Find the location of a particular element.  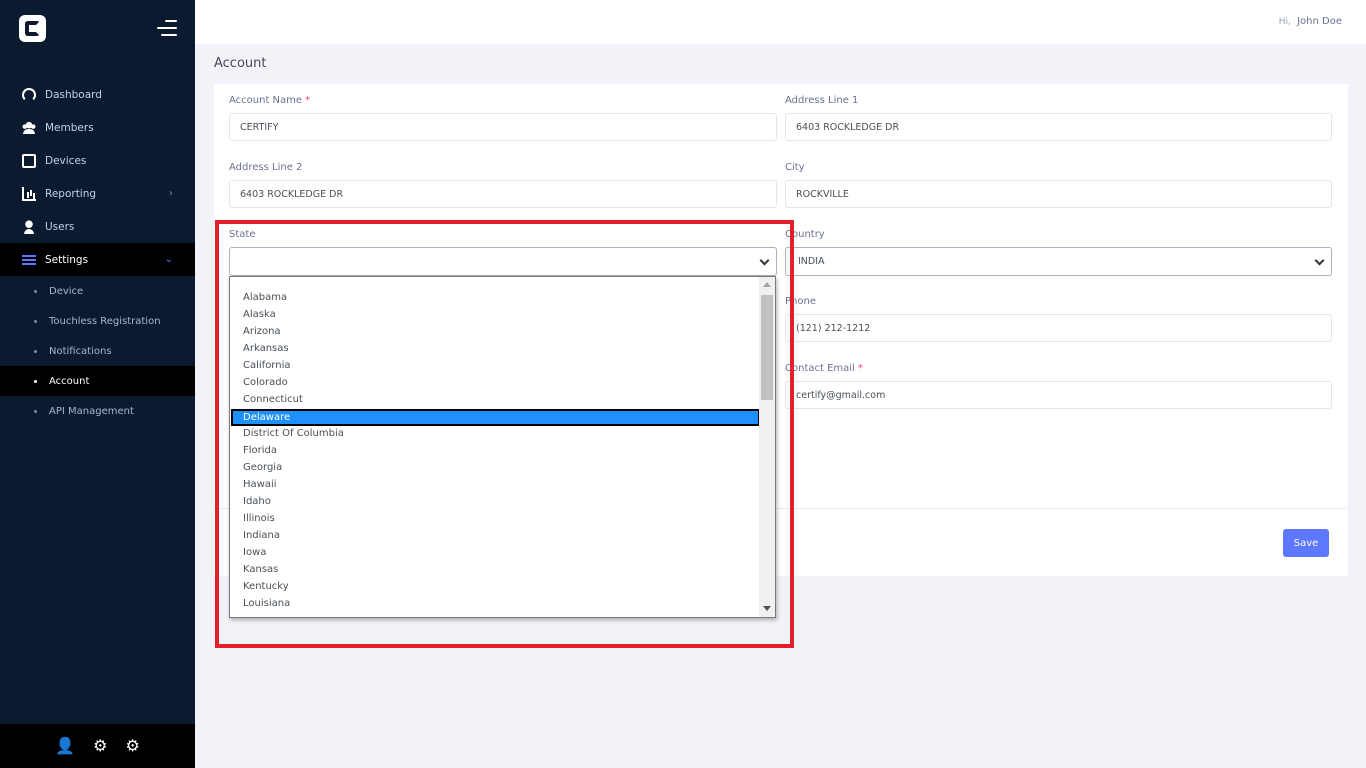

state-option: Hawaii is located at coordinates (260, 484).